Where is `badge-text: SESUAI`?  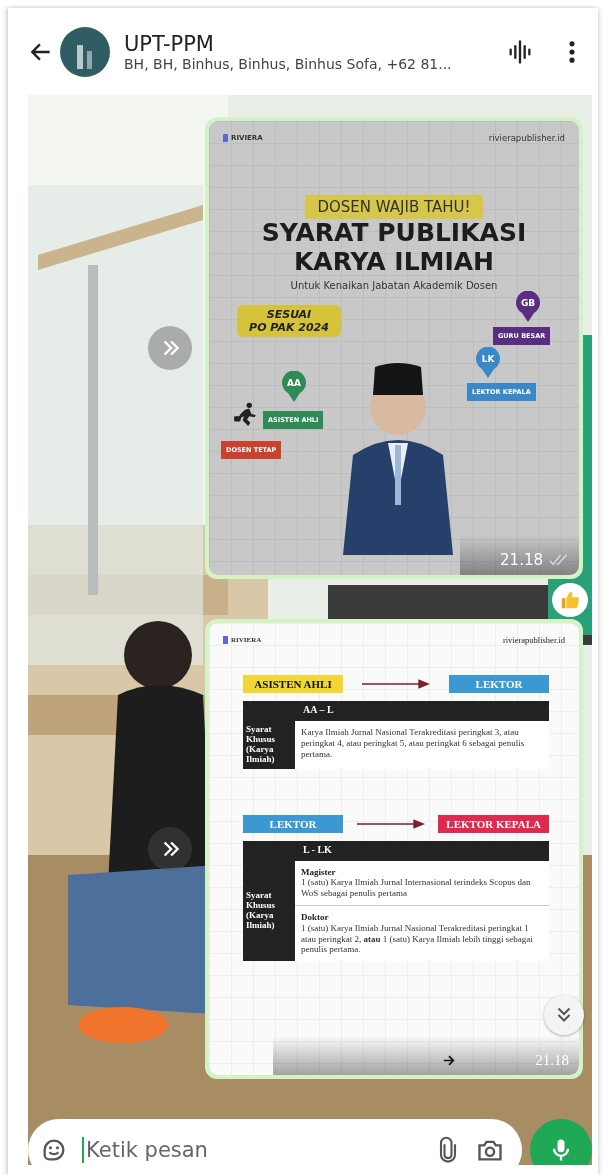 badge-text: SESUAI is located at coordinates (289, 314).